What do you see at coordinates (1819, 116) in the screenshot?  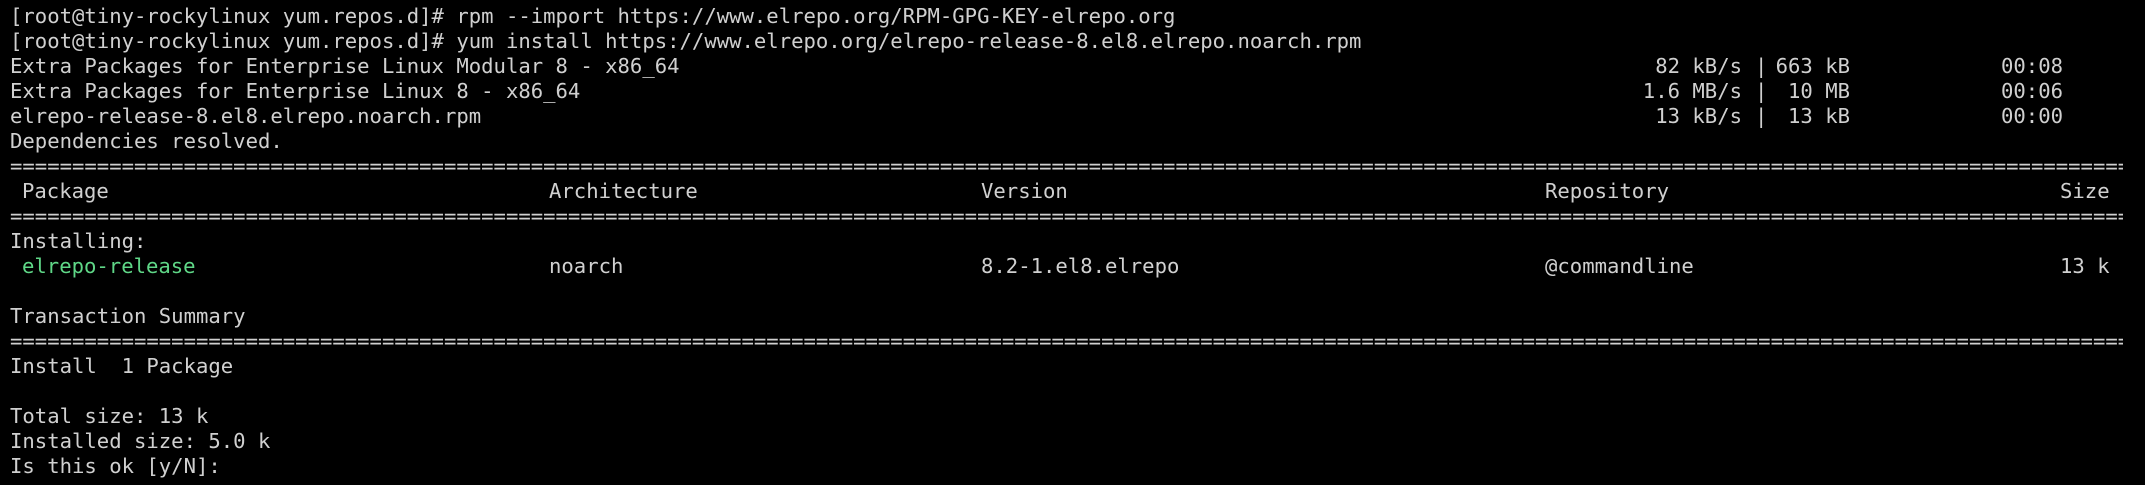 I see `download-size: 13 kB` at bounding box center [1819, 116].